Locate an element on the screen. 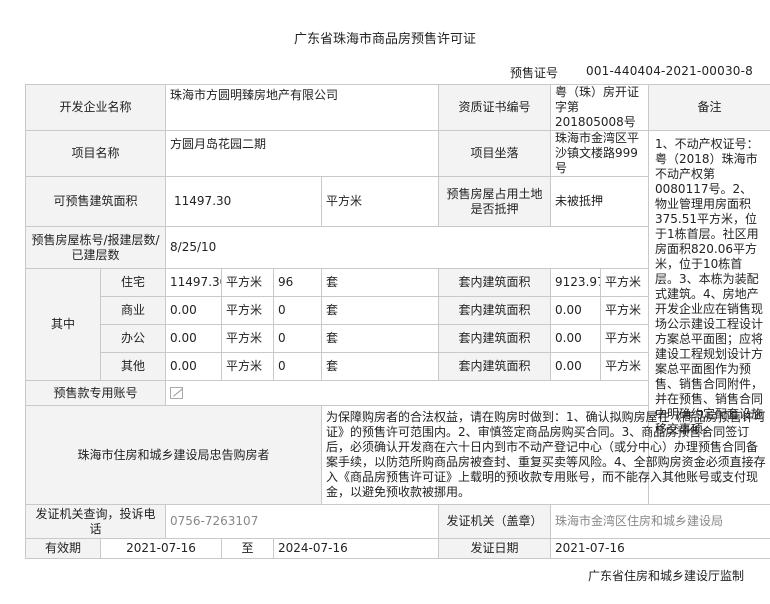 This screenshot has width=770, height=604. issuer-label: 发证机关（盖章） is located at coordinates (495, 521).